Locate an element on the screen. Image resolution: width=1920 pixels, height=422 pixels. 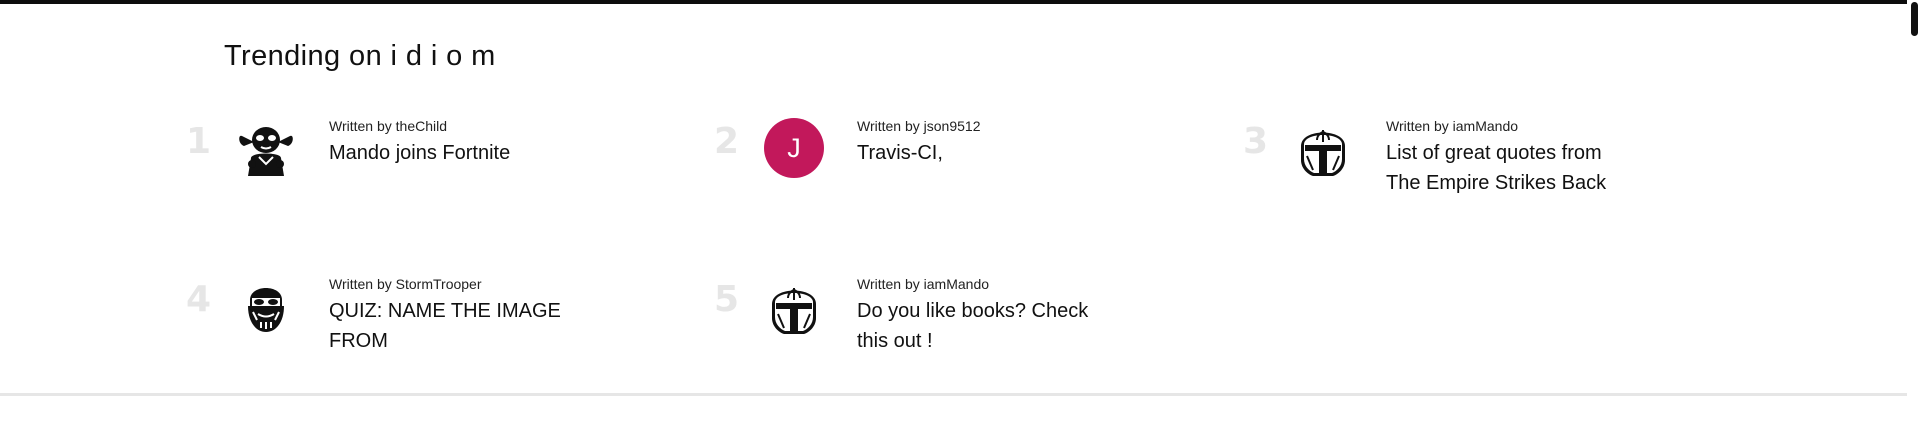
author-link: json9512 is located at coordinates (952, 126).